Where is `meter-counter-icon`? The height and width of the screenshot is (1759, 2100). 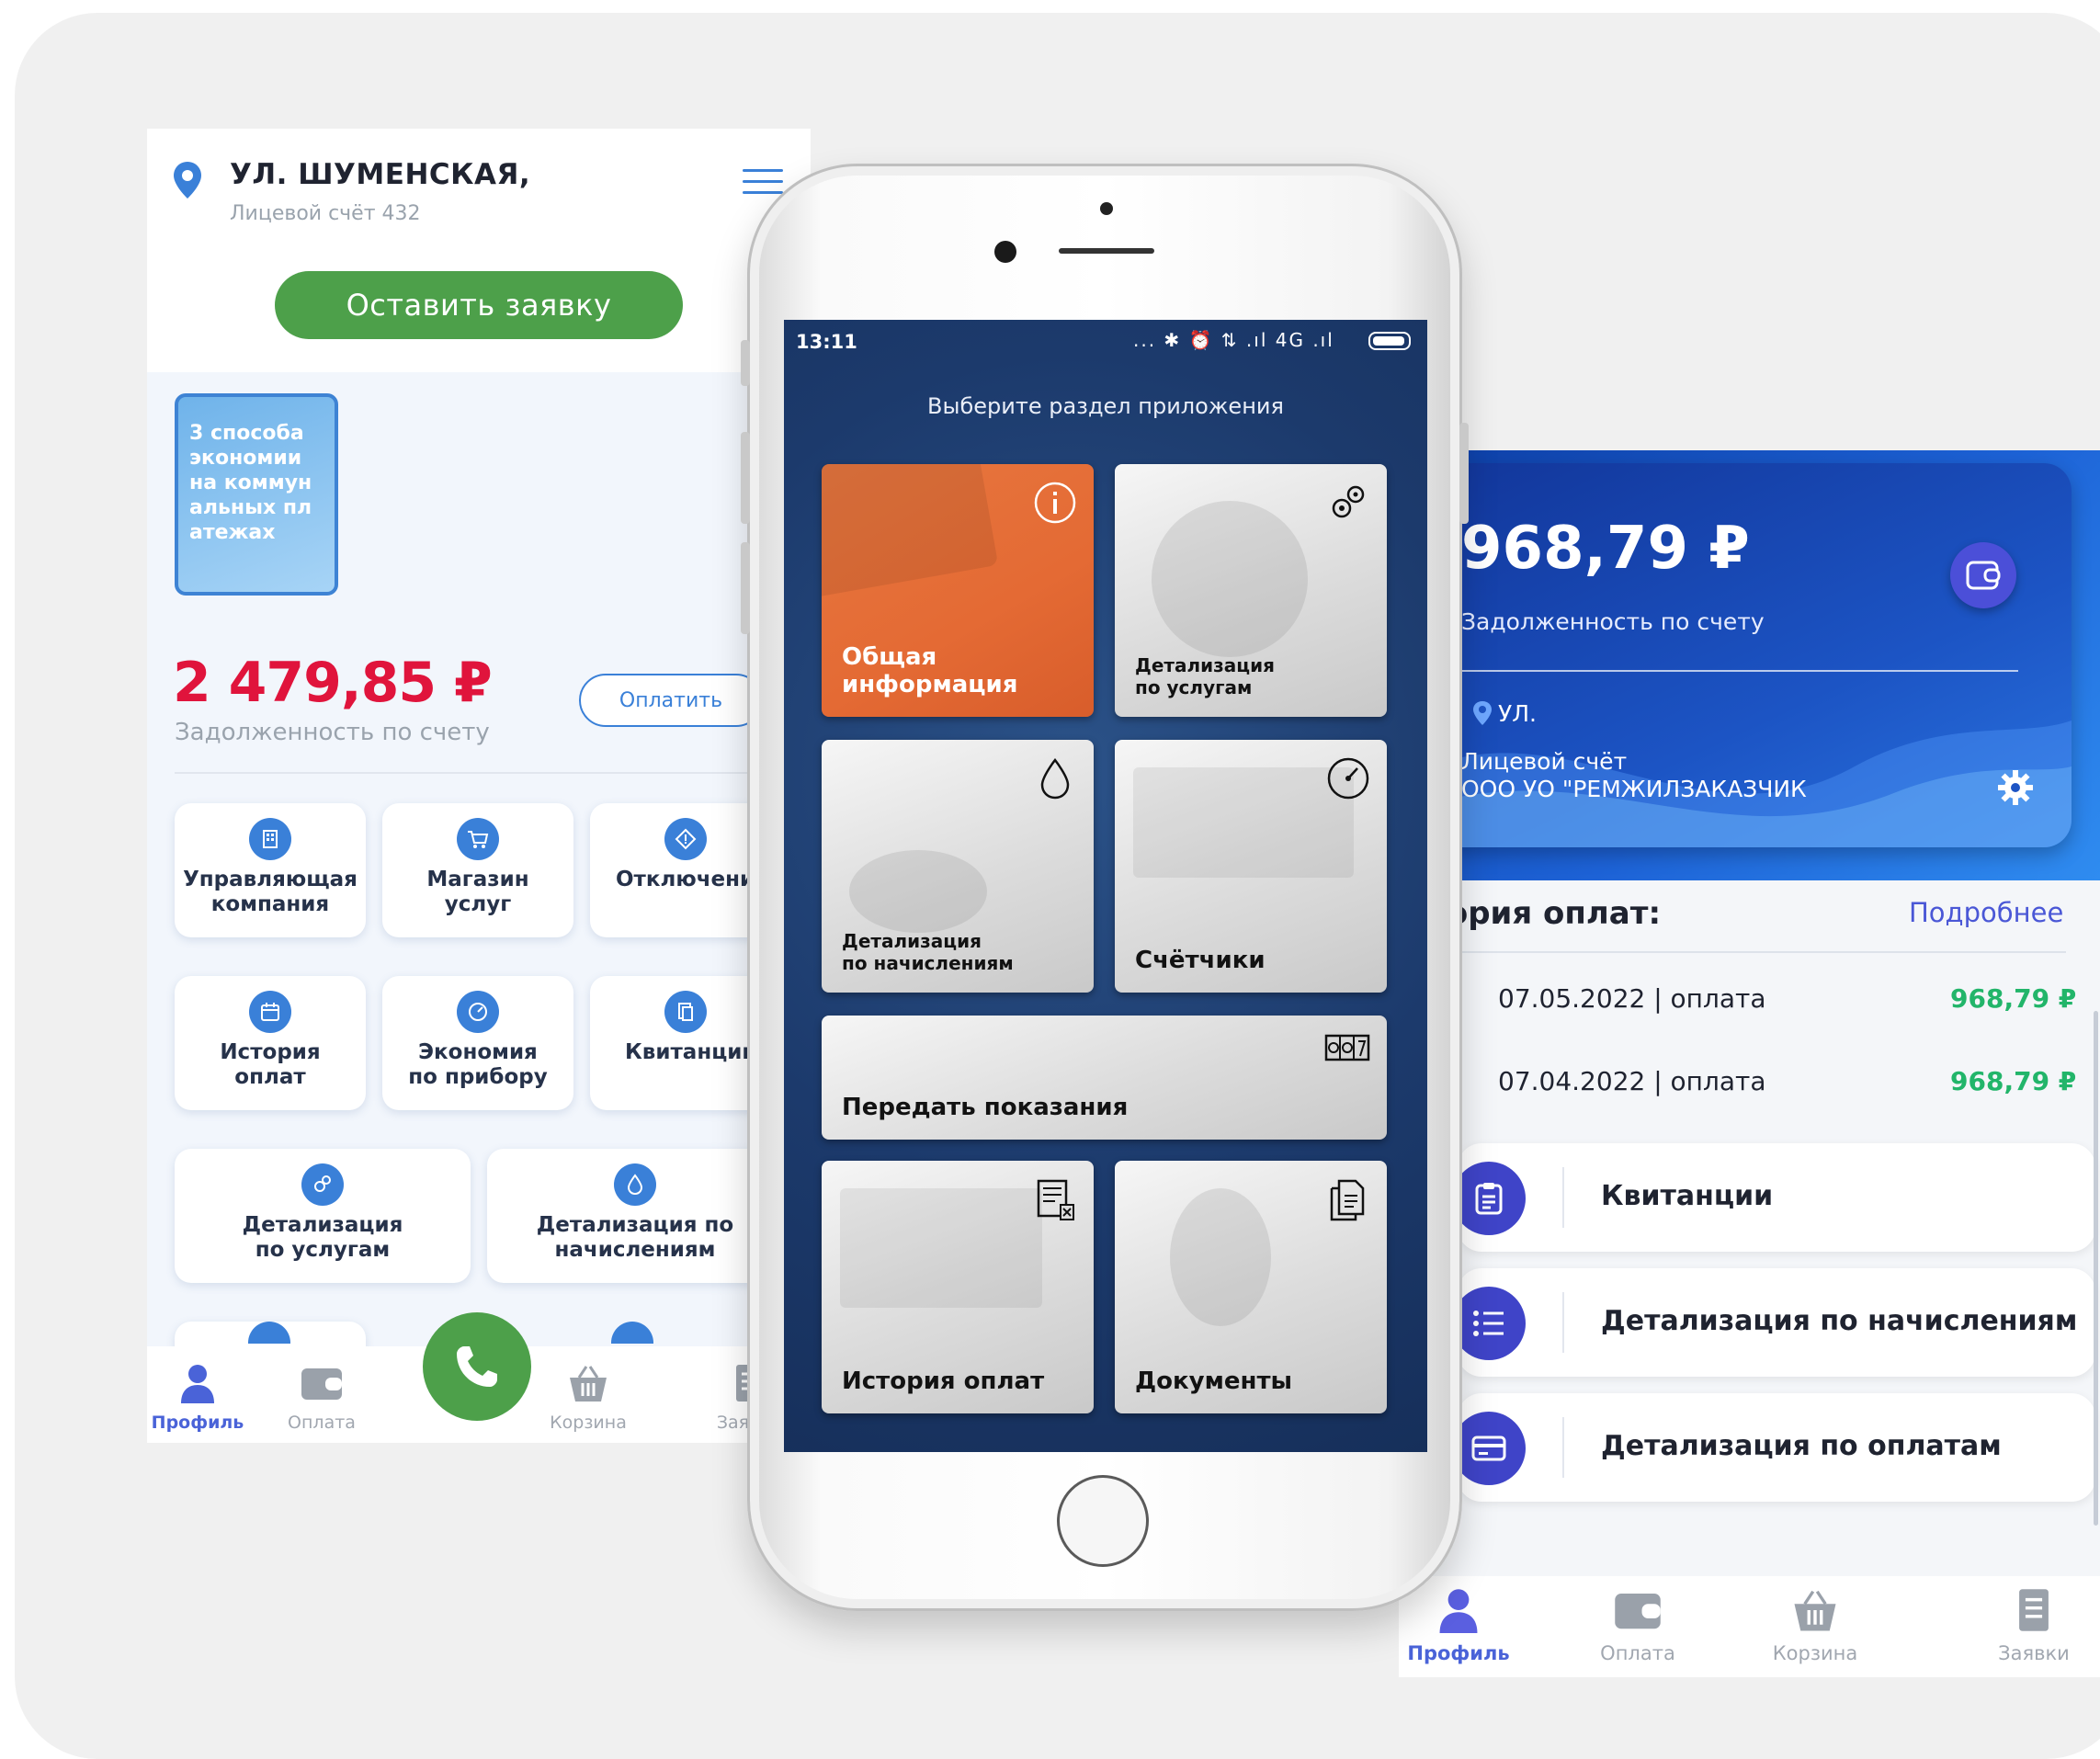 meter-counter-icon is located at coordinates (1347, 1047).